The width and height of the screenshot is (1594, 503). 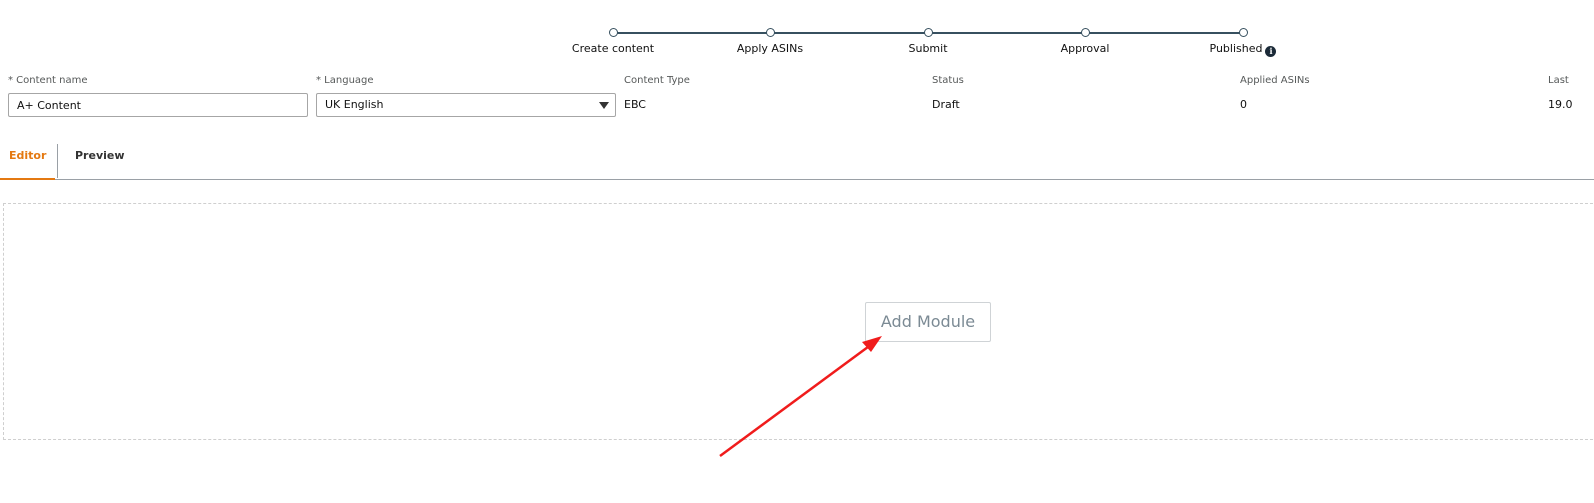 I want to click on tab-divider, so click(x=57, y=161).